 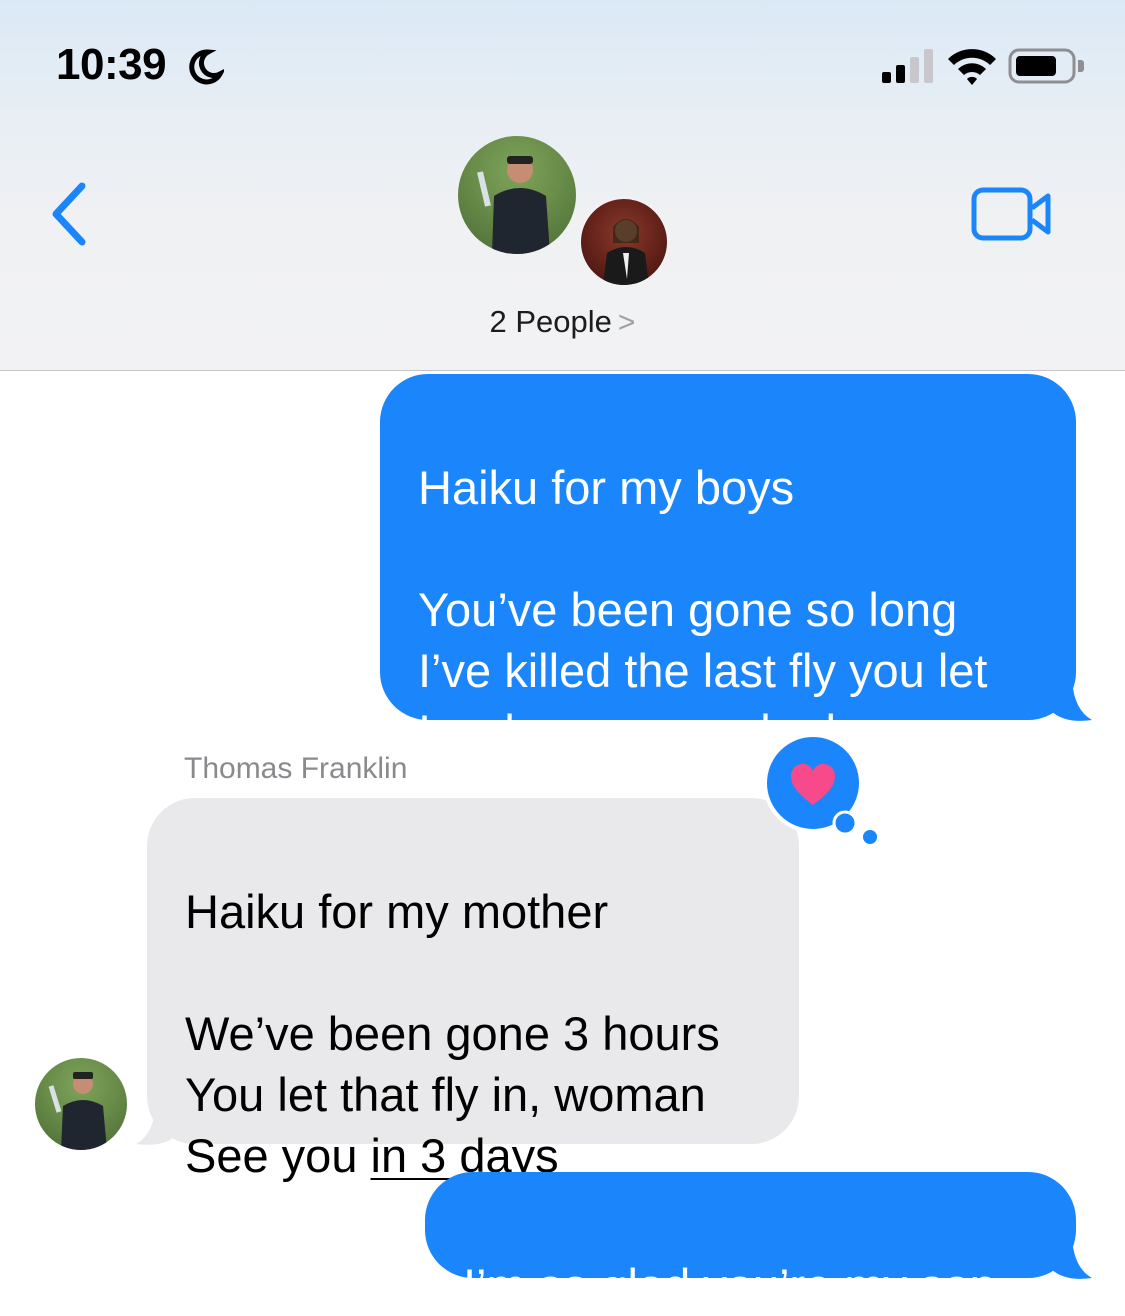 What do you see at coordinates (907, 66) in the screenshot?
I see `signal-icon` at bounding box center [907, 66].